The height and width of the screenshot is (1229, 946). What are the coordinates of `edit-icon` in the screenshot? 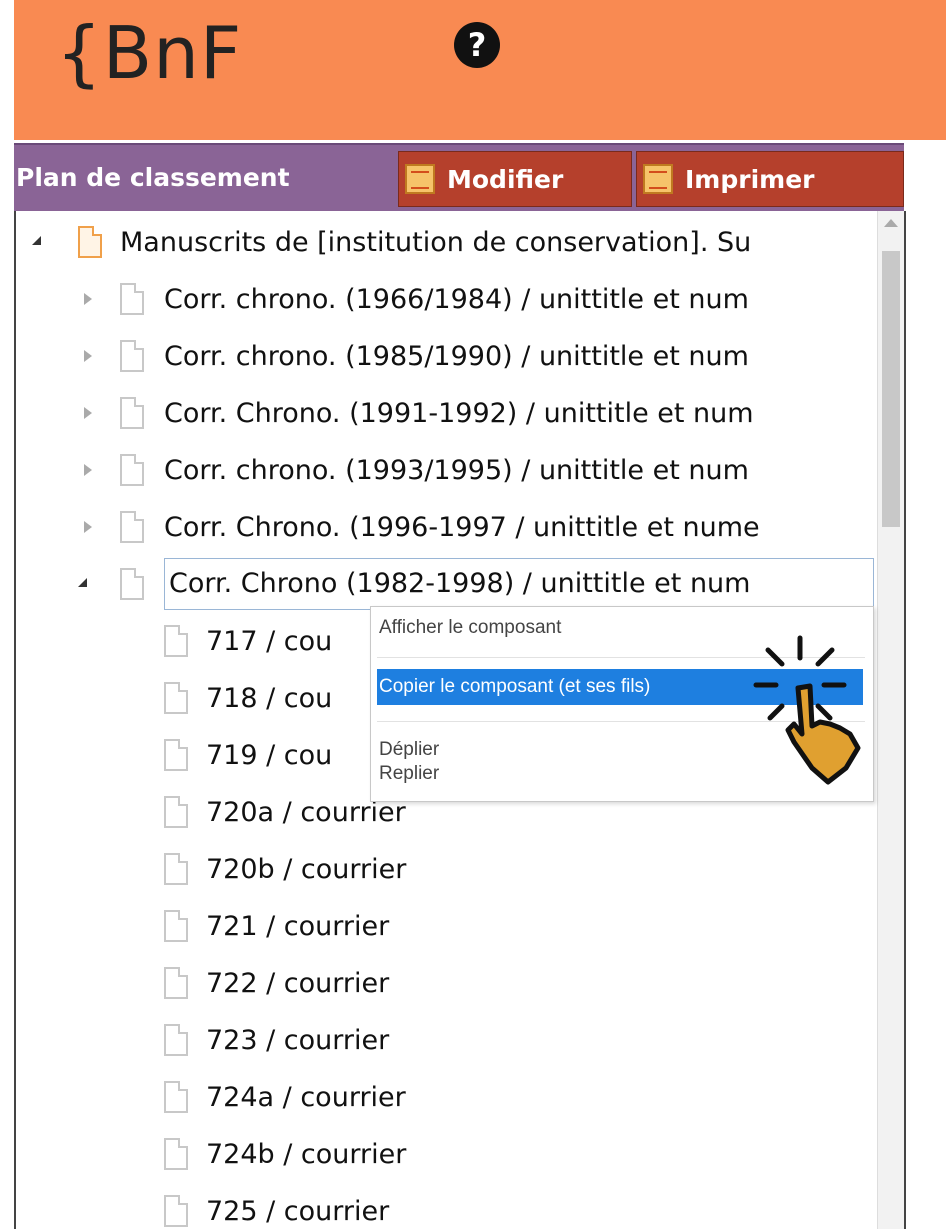 It's located at (420, 179).